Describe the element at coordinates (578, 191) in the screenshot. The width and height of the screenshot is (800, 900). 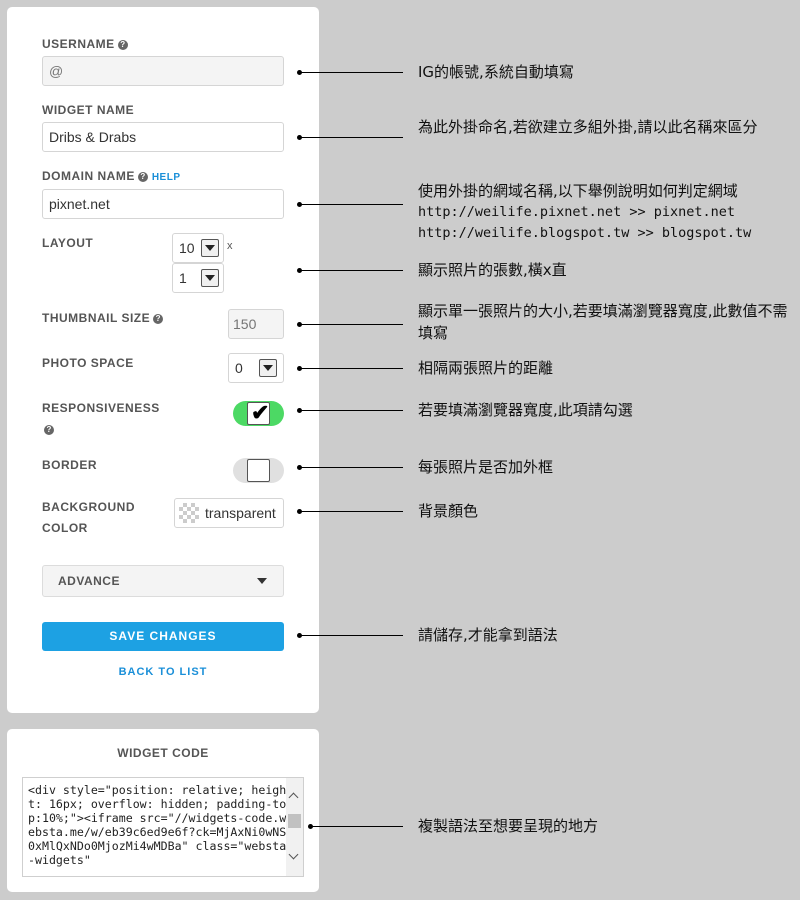
I see `note-domain-name-text: 使用外掛的網域名稱,以下舉例說明如何判定網域` at that location.